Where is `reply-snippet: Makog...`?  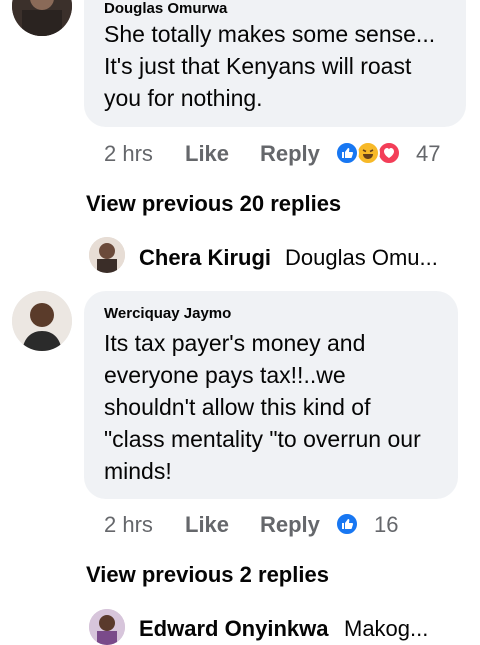
reply-snippet: Makog... is located at coordinates (386, 629).